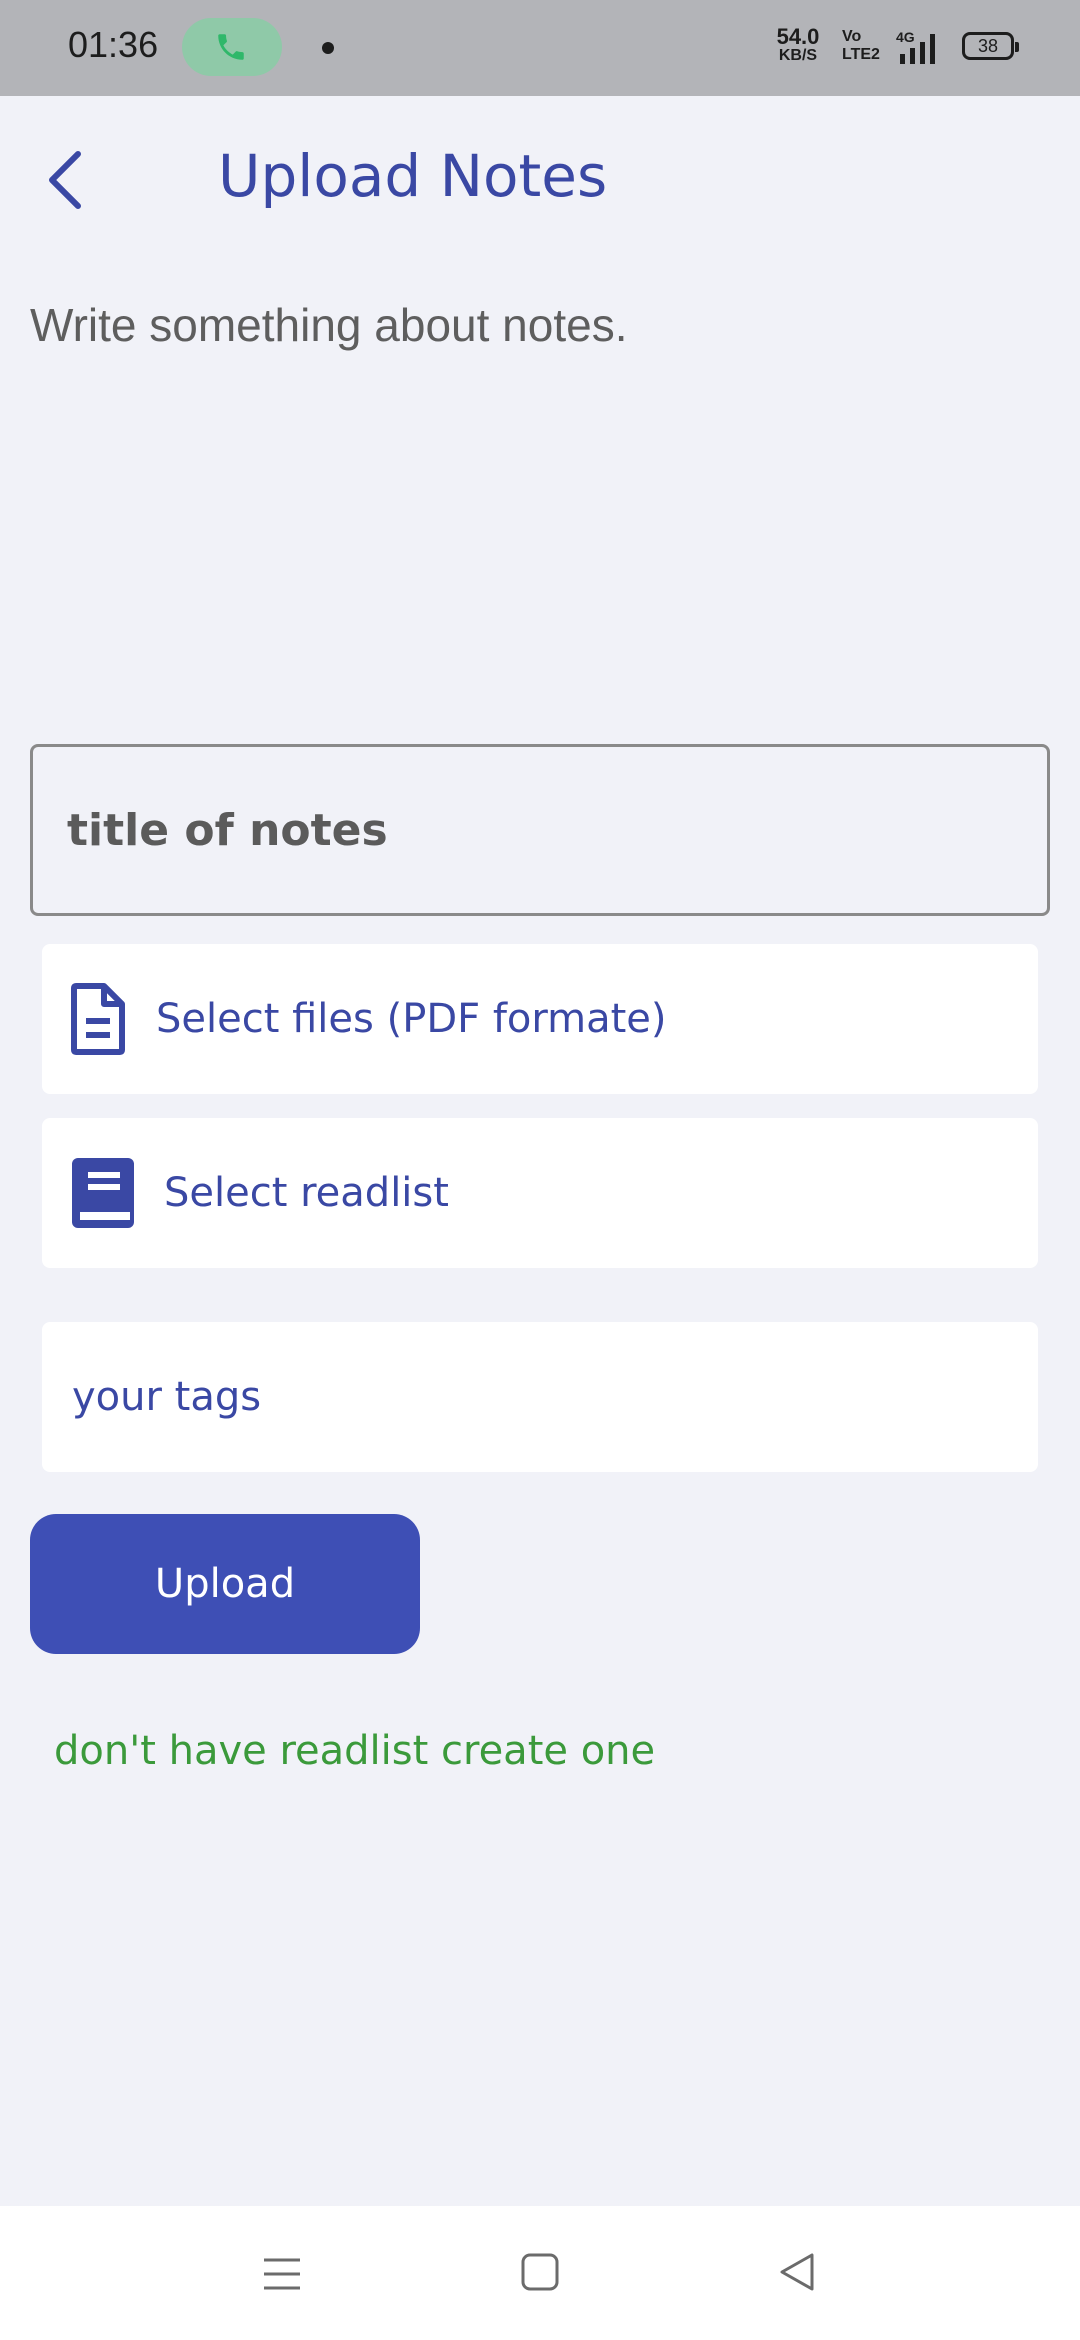 The width and height of the screenshot is (1080, 2340). What do you see at coordinates (282, 2274) in the screenshot?
I see `menu-icon` at bounding box center [282, 2274].